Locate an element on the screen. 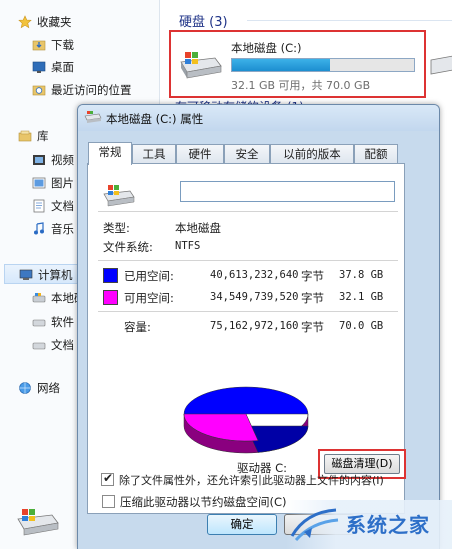 The image size is (452, 549). watermark-text: 系统之家 is located at coordinates (388, 525).